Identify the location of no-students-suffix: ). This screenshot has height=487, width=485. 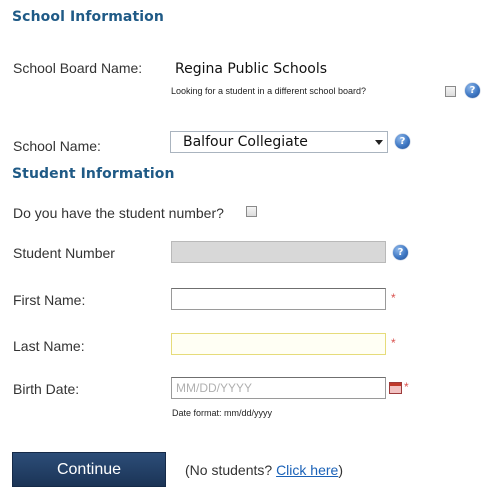
(340, 470).